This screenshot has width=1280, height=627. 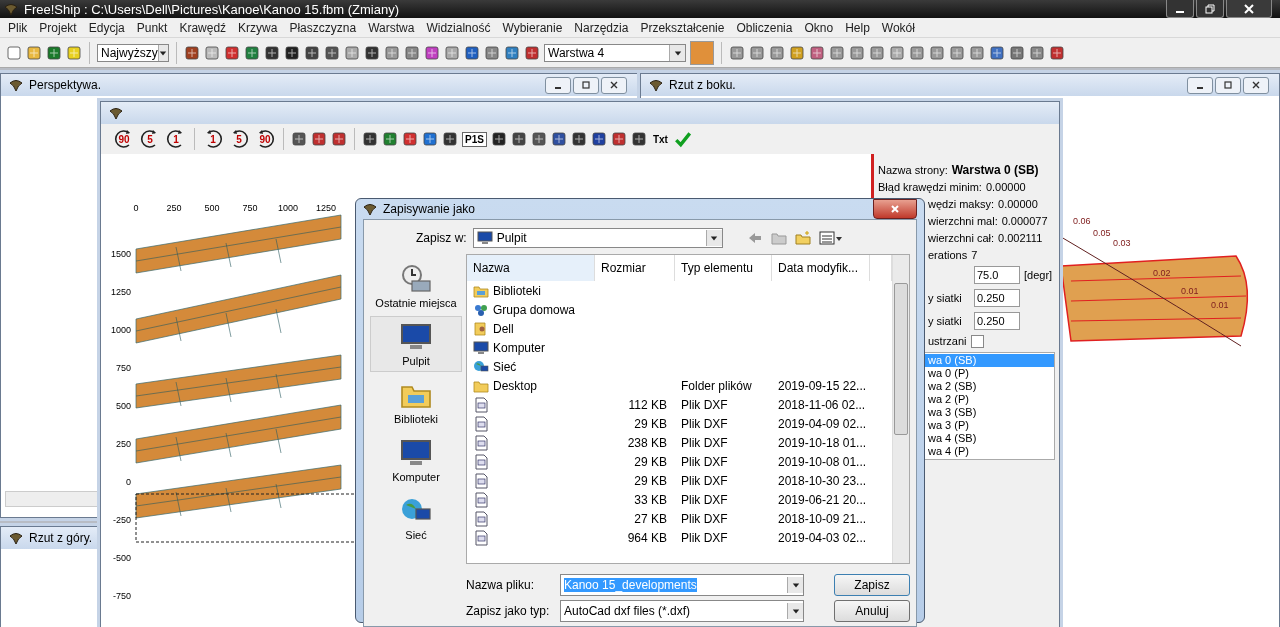 What do you see at coordinates (133, 52) in the screenshot?
I see `precision-combo: Najwyższy` at bounding box center [133, 52].